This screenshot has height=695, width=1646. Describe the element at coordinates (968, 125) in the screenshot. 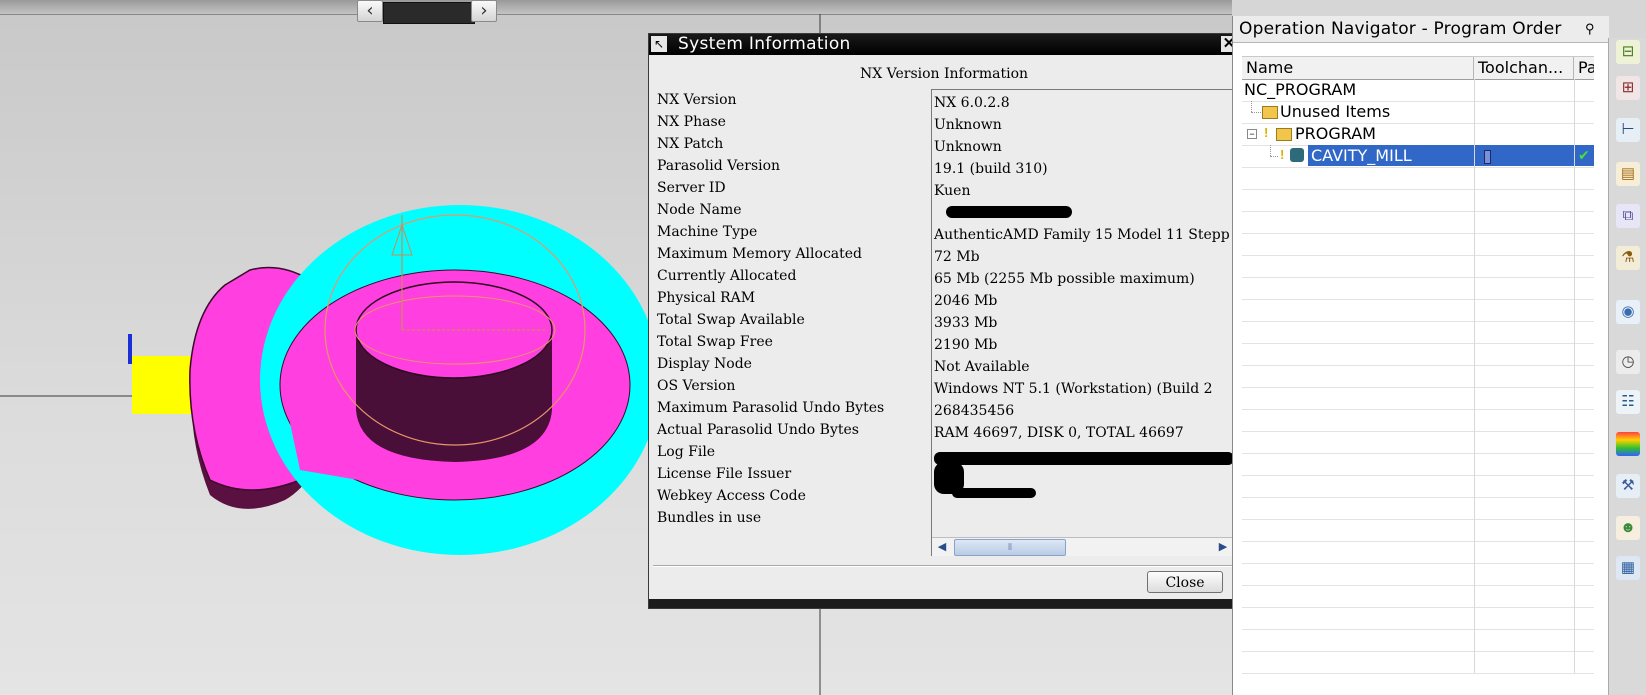

I see `info-value: Unknown` at that location.